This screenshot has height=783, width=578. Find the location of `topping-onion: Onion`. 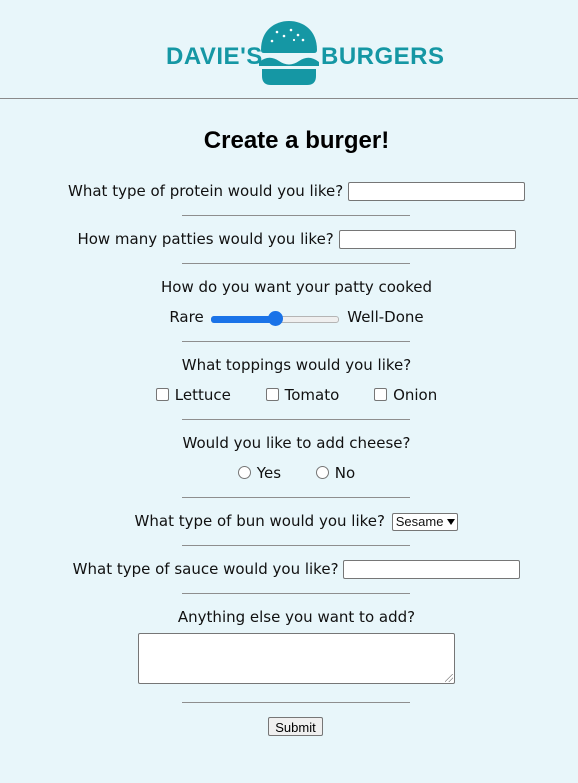

topping-onion: Onion is located at coordinates (405, 395).